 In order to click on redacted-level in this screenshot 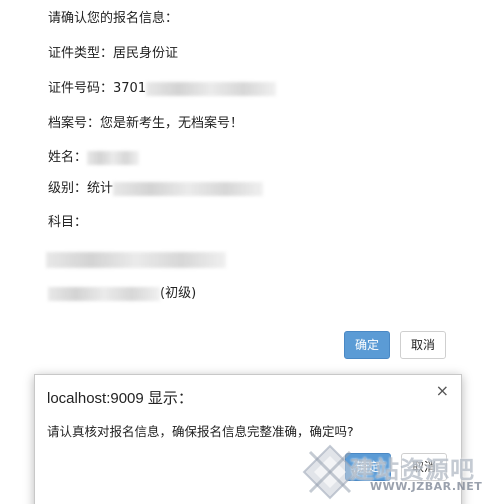, I will do `click(188, 188)`.